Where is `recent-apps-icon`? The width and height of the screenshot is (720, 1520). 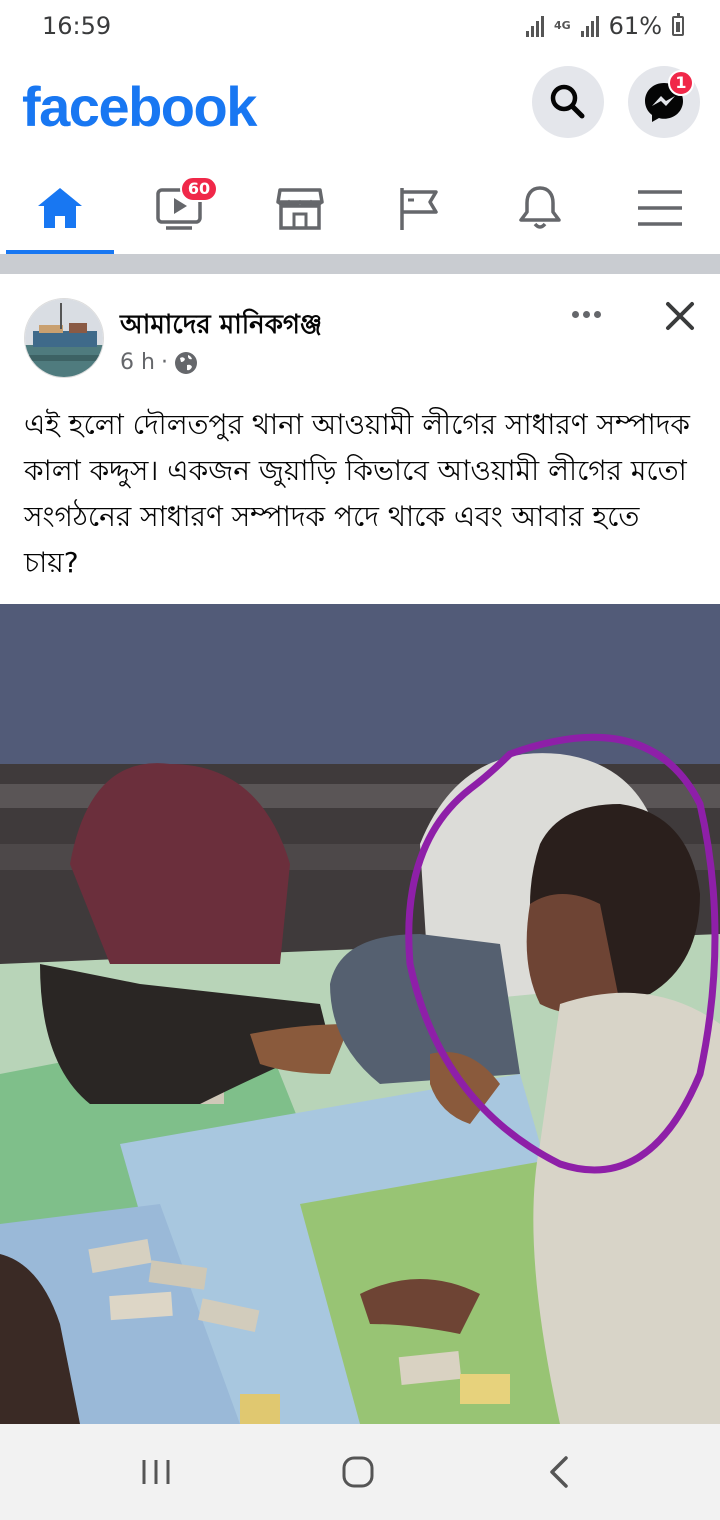
recent-apps-icon is located at coordinates (156, 1472).